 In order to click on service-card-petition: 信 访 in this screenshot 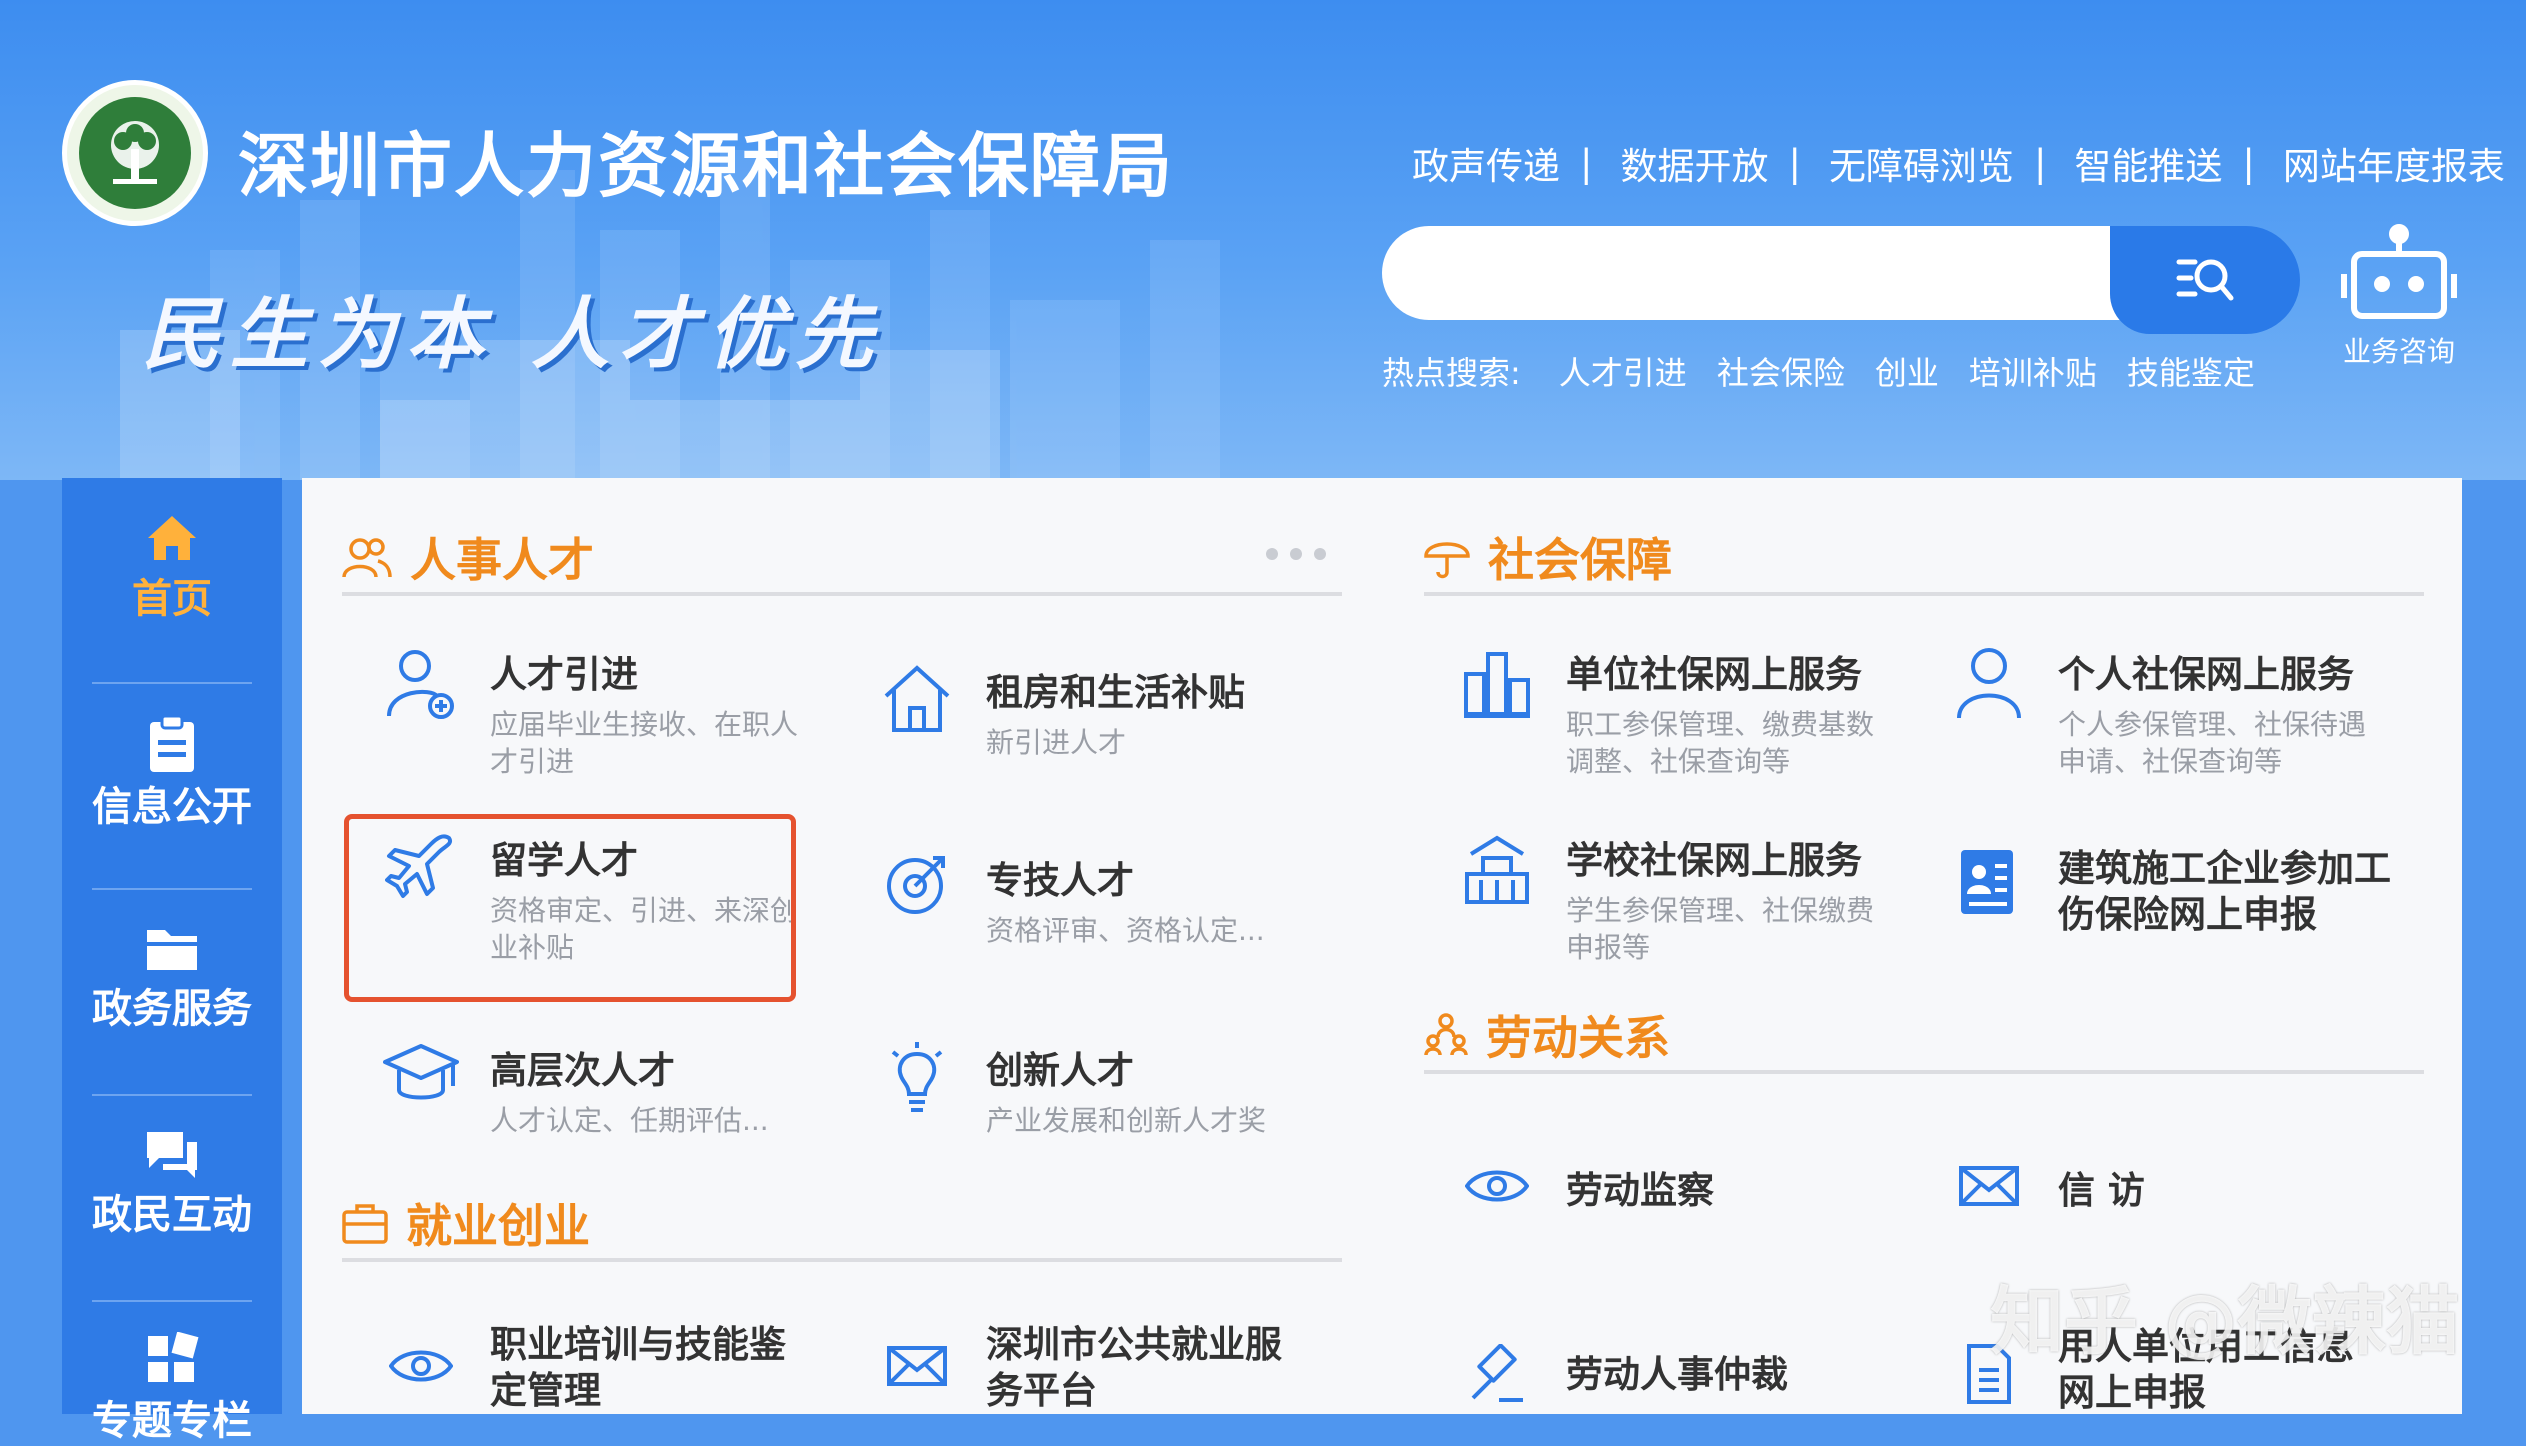, I will do `click(2044, 1187)`.